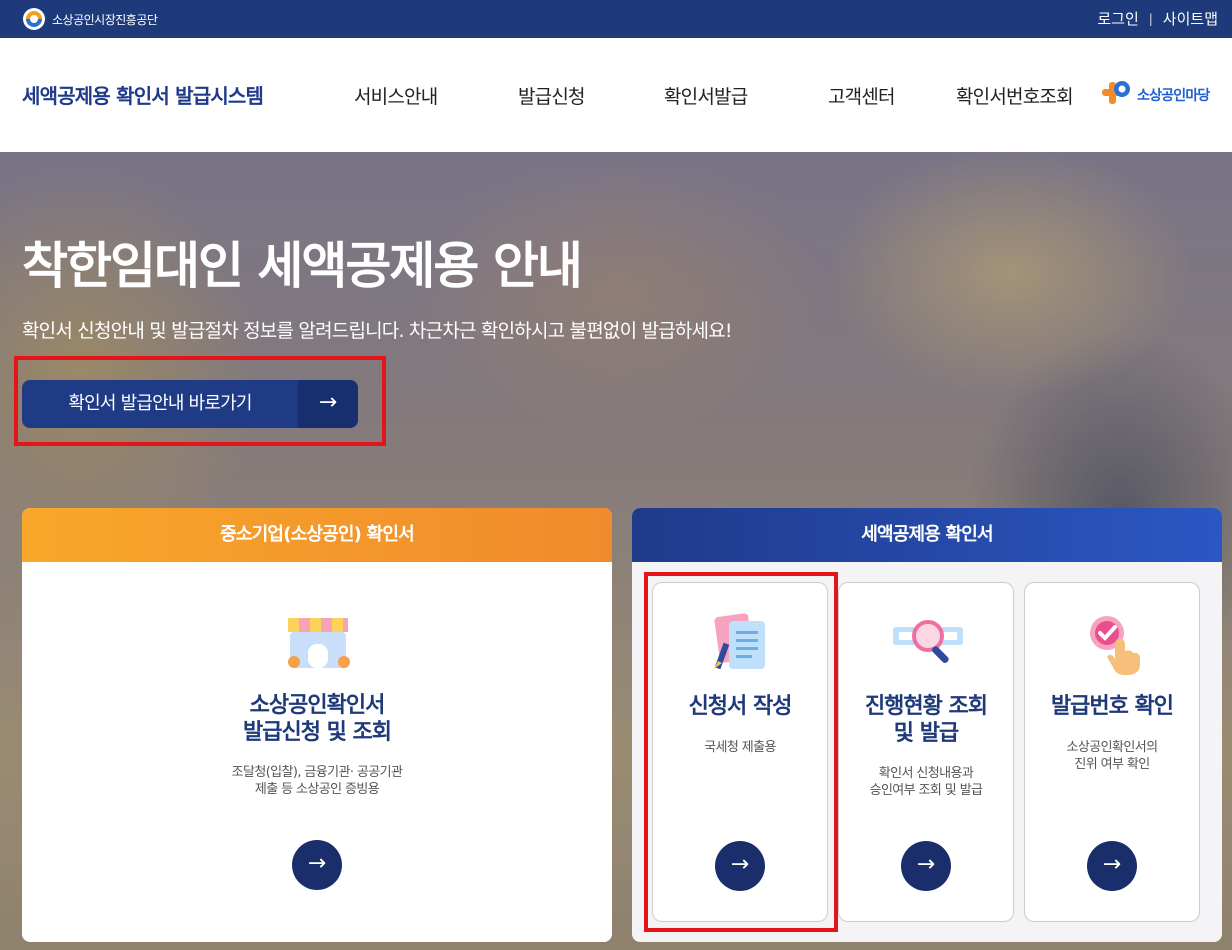 Image resolution: width=1232 pixels, height=950 pixels. Describe the element at coordinates (926, 866) in the screenshot. I see `progress-status-go-button: →` at that location.